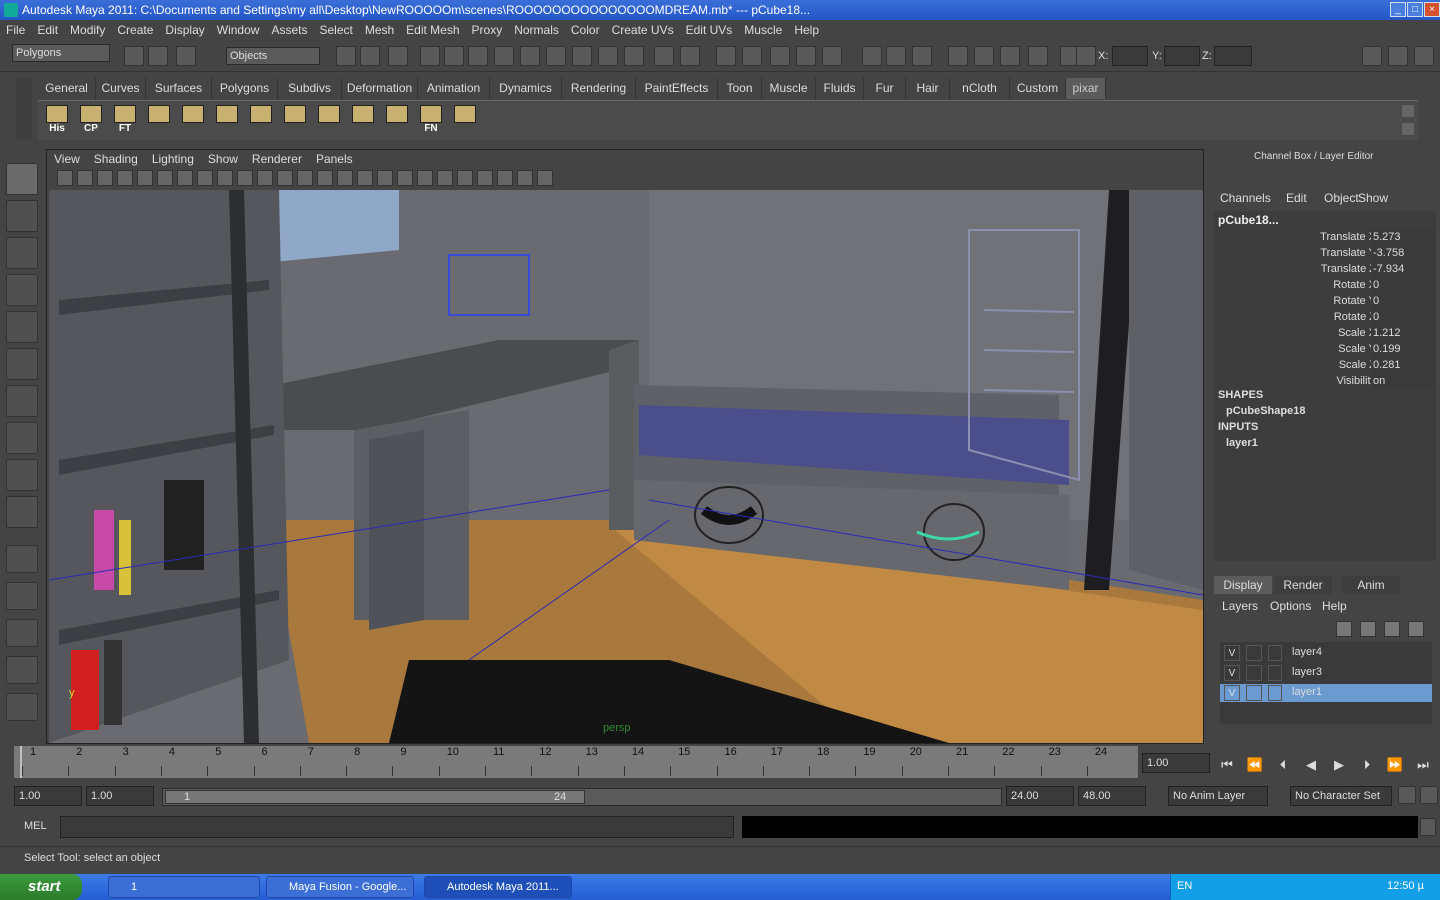 Image resolution: width=1440 pixels, height=900 pixels. What do you see at coordinates (1372, 56) in the screenshot?
I see `attribute-editor-icon` at bounding box center [1372, 56].